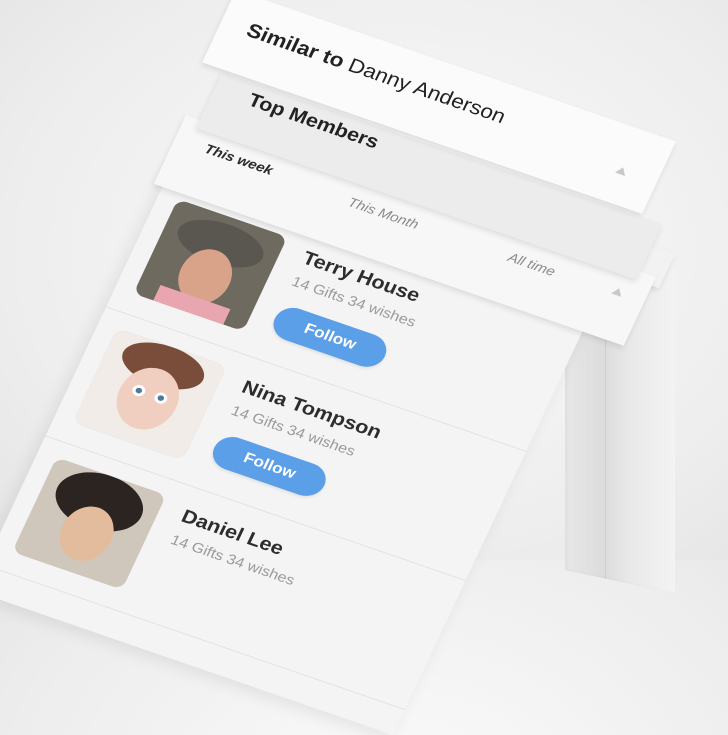  I want to click on tab-all-time: All time, so click(532, 264).